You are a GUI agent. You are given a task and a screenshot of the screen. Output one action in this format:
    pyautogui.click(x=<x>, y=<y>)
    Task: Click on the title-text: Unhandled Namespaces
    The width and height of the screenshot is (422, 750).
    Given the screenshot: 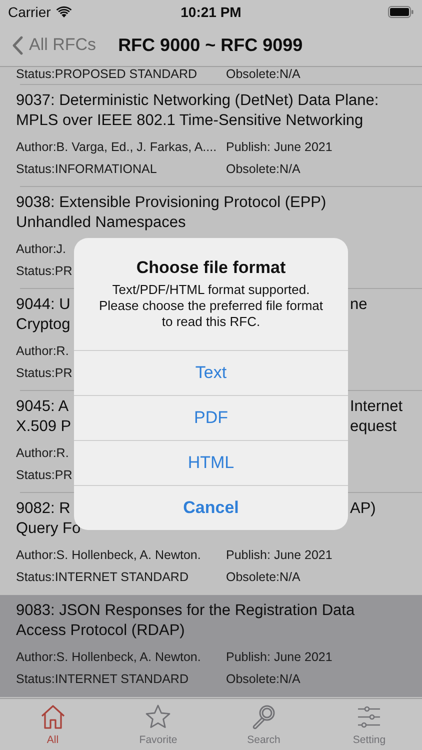 What is the action you would take?
    pyautogui.click(x=101, y=222)
    